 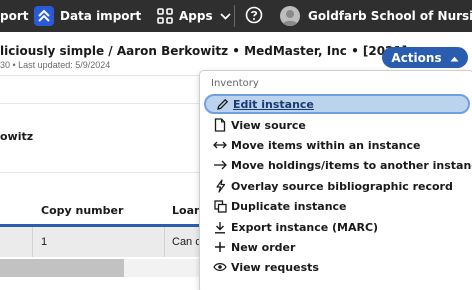 What do you see at coordinates (337, 267) in the screenshot?
I see `menu-item-view-requests: View requests` at bounding box center [337, 267].